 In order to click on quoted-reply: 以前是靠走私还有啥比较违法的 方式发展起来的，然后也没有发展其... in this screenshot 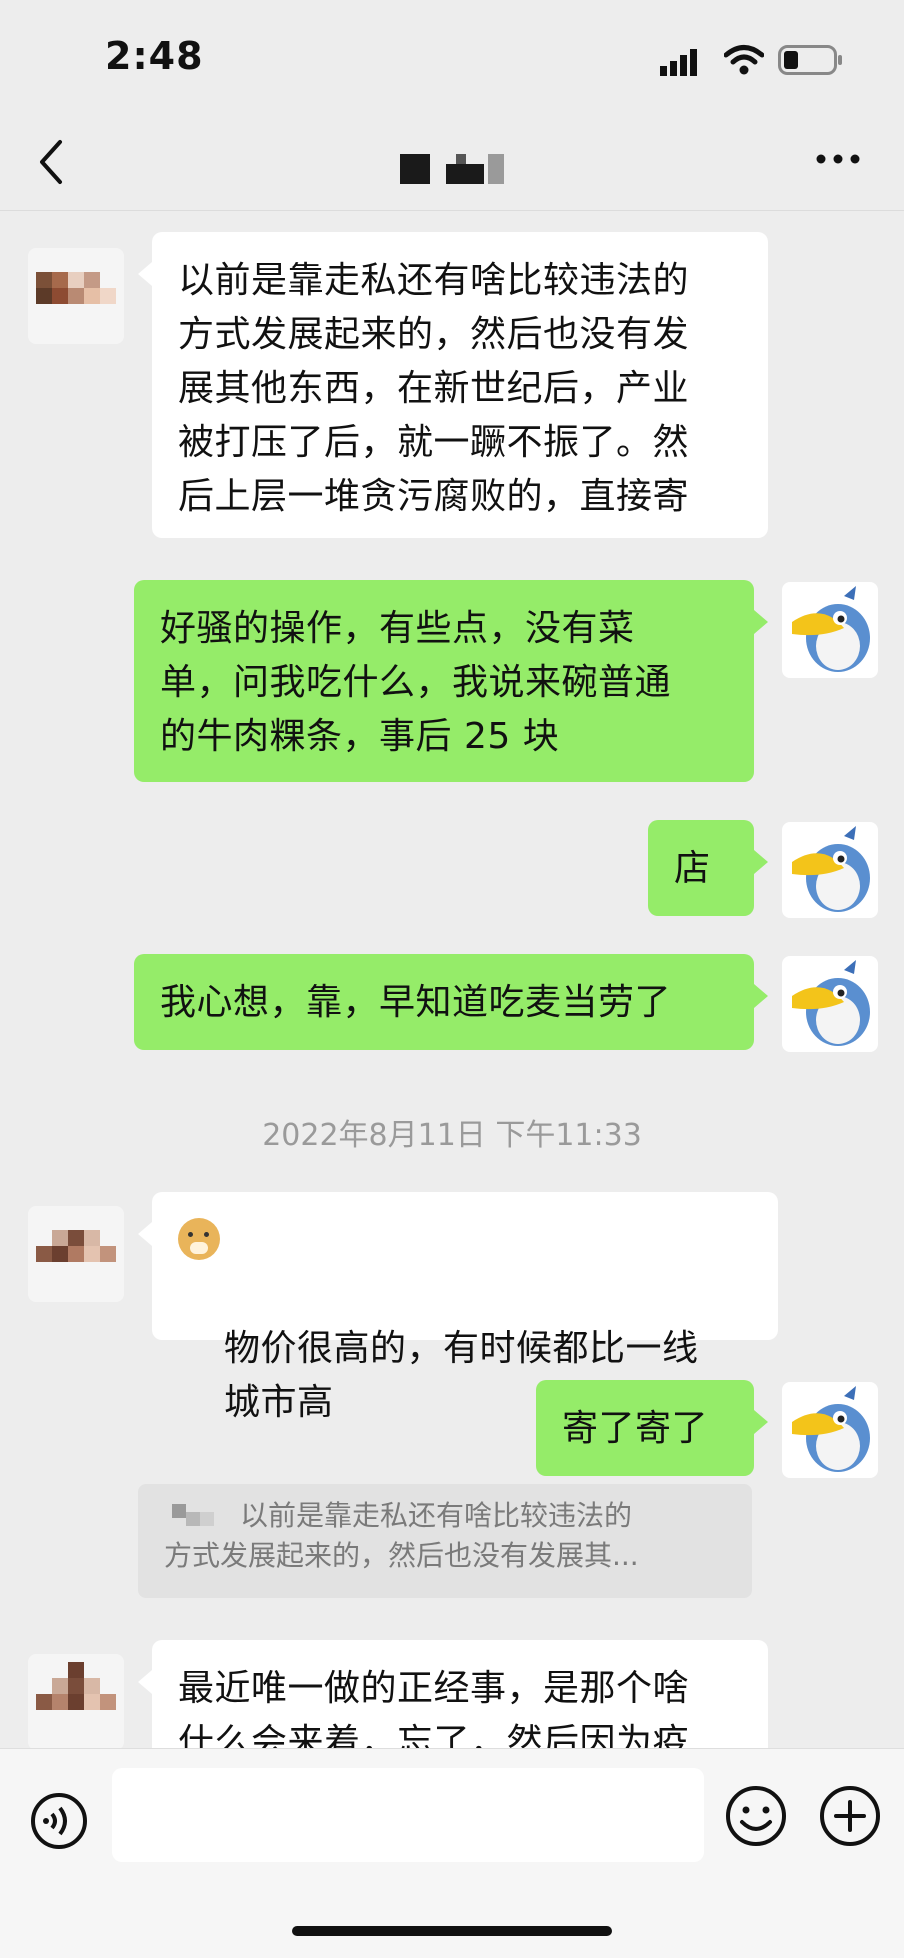, I will do `click(445, 1541)`.